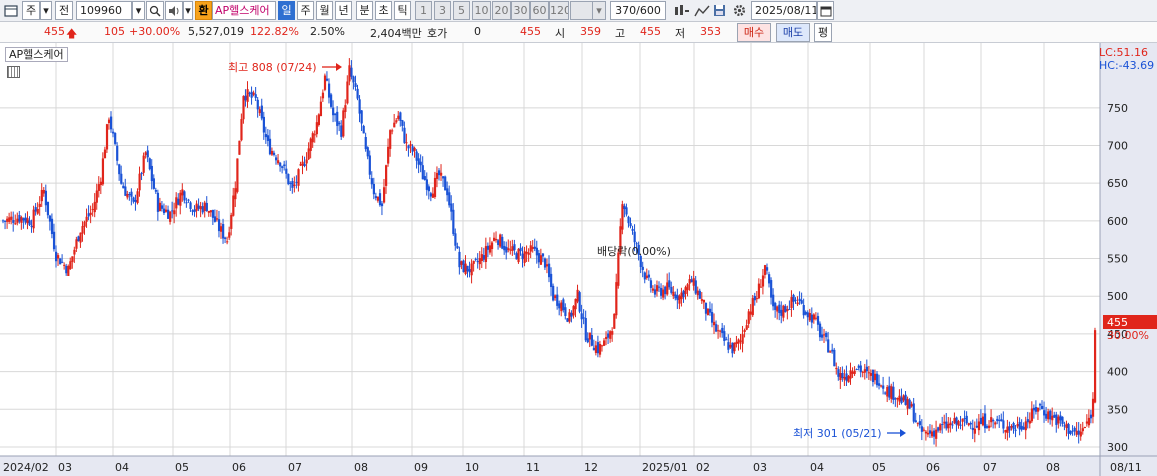 The height and width of the screenshot is (476, 1157). I want to click on window-icon, so click(11, 10).